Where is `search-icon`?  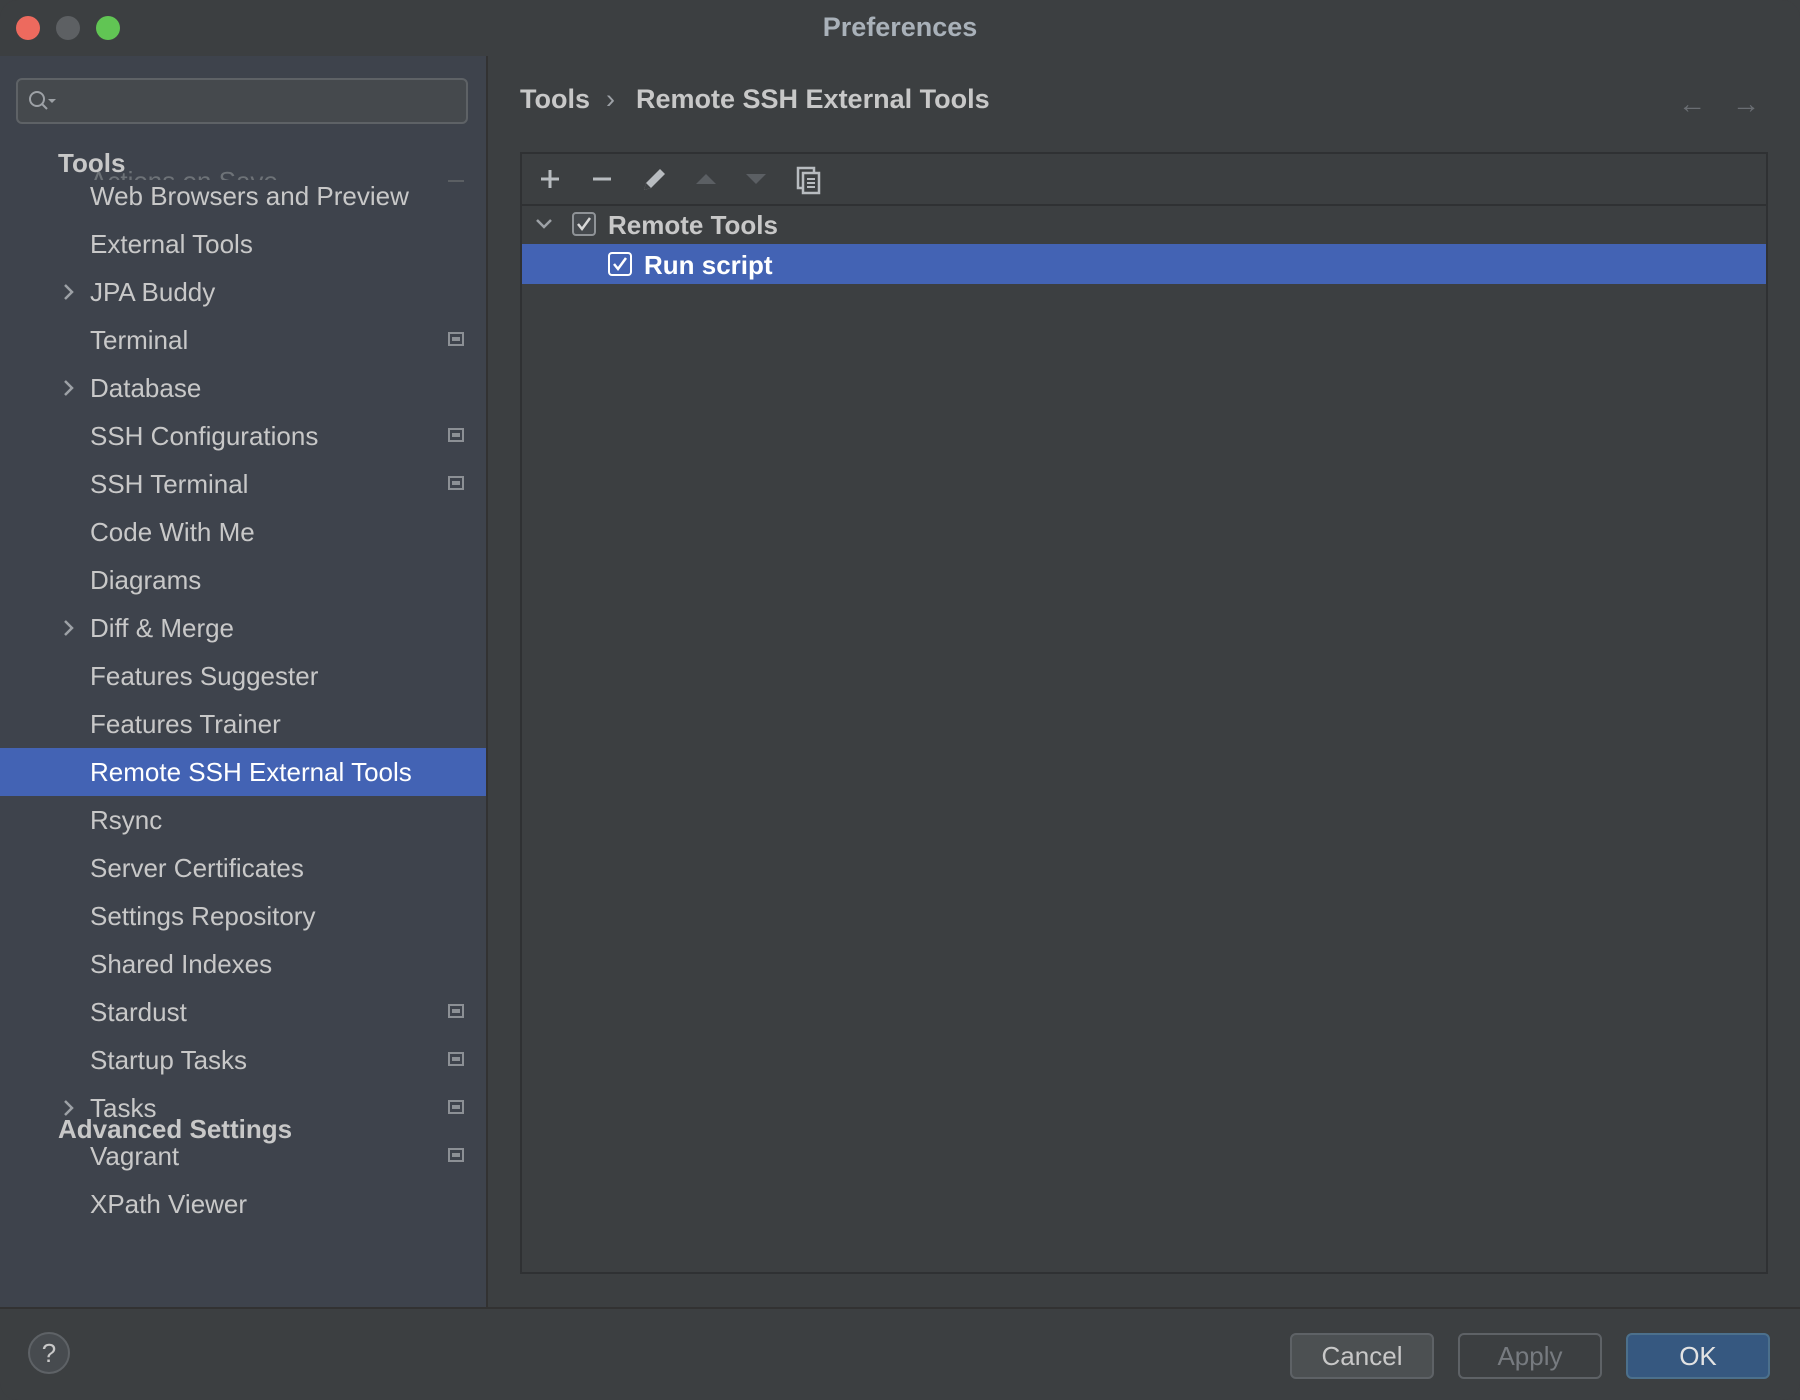 search-icon is located at coordinates (43, 102).